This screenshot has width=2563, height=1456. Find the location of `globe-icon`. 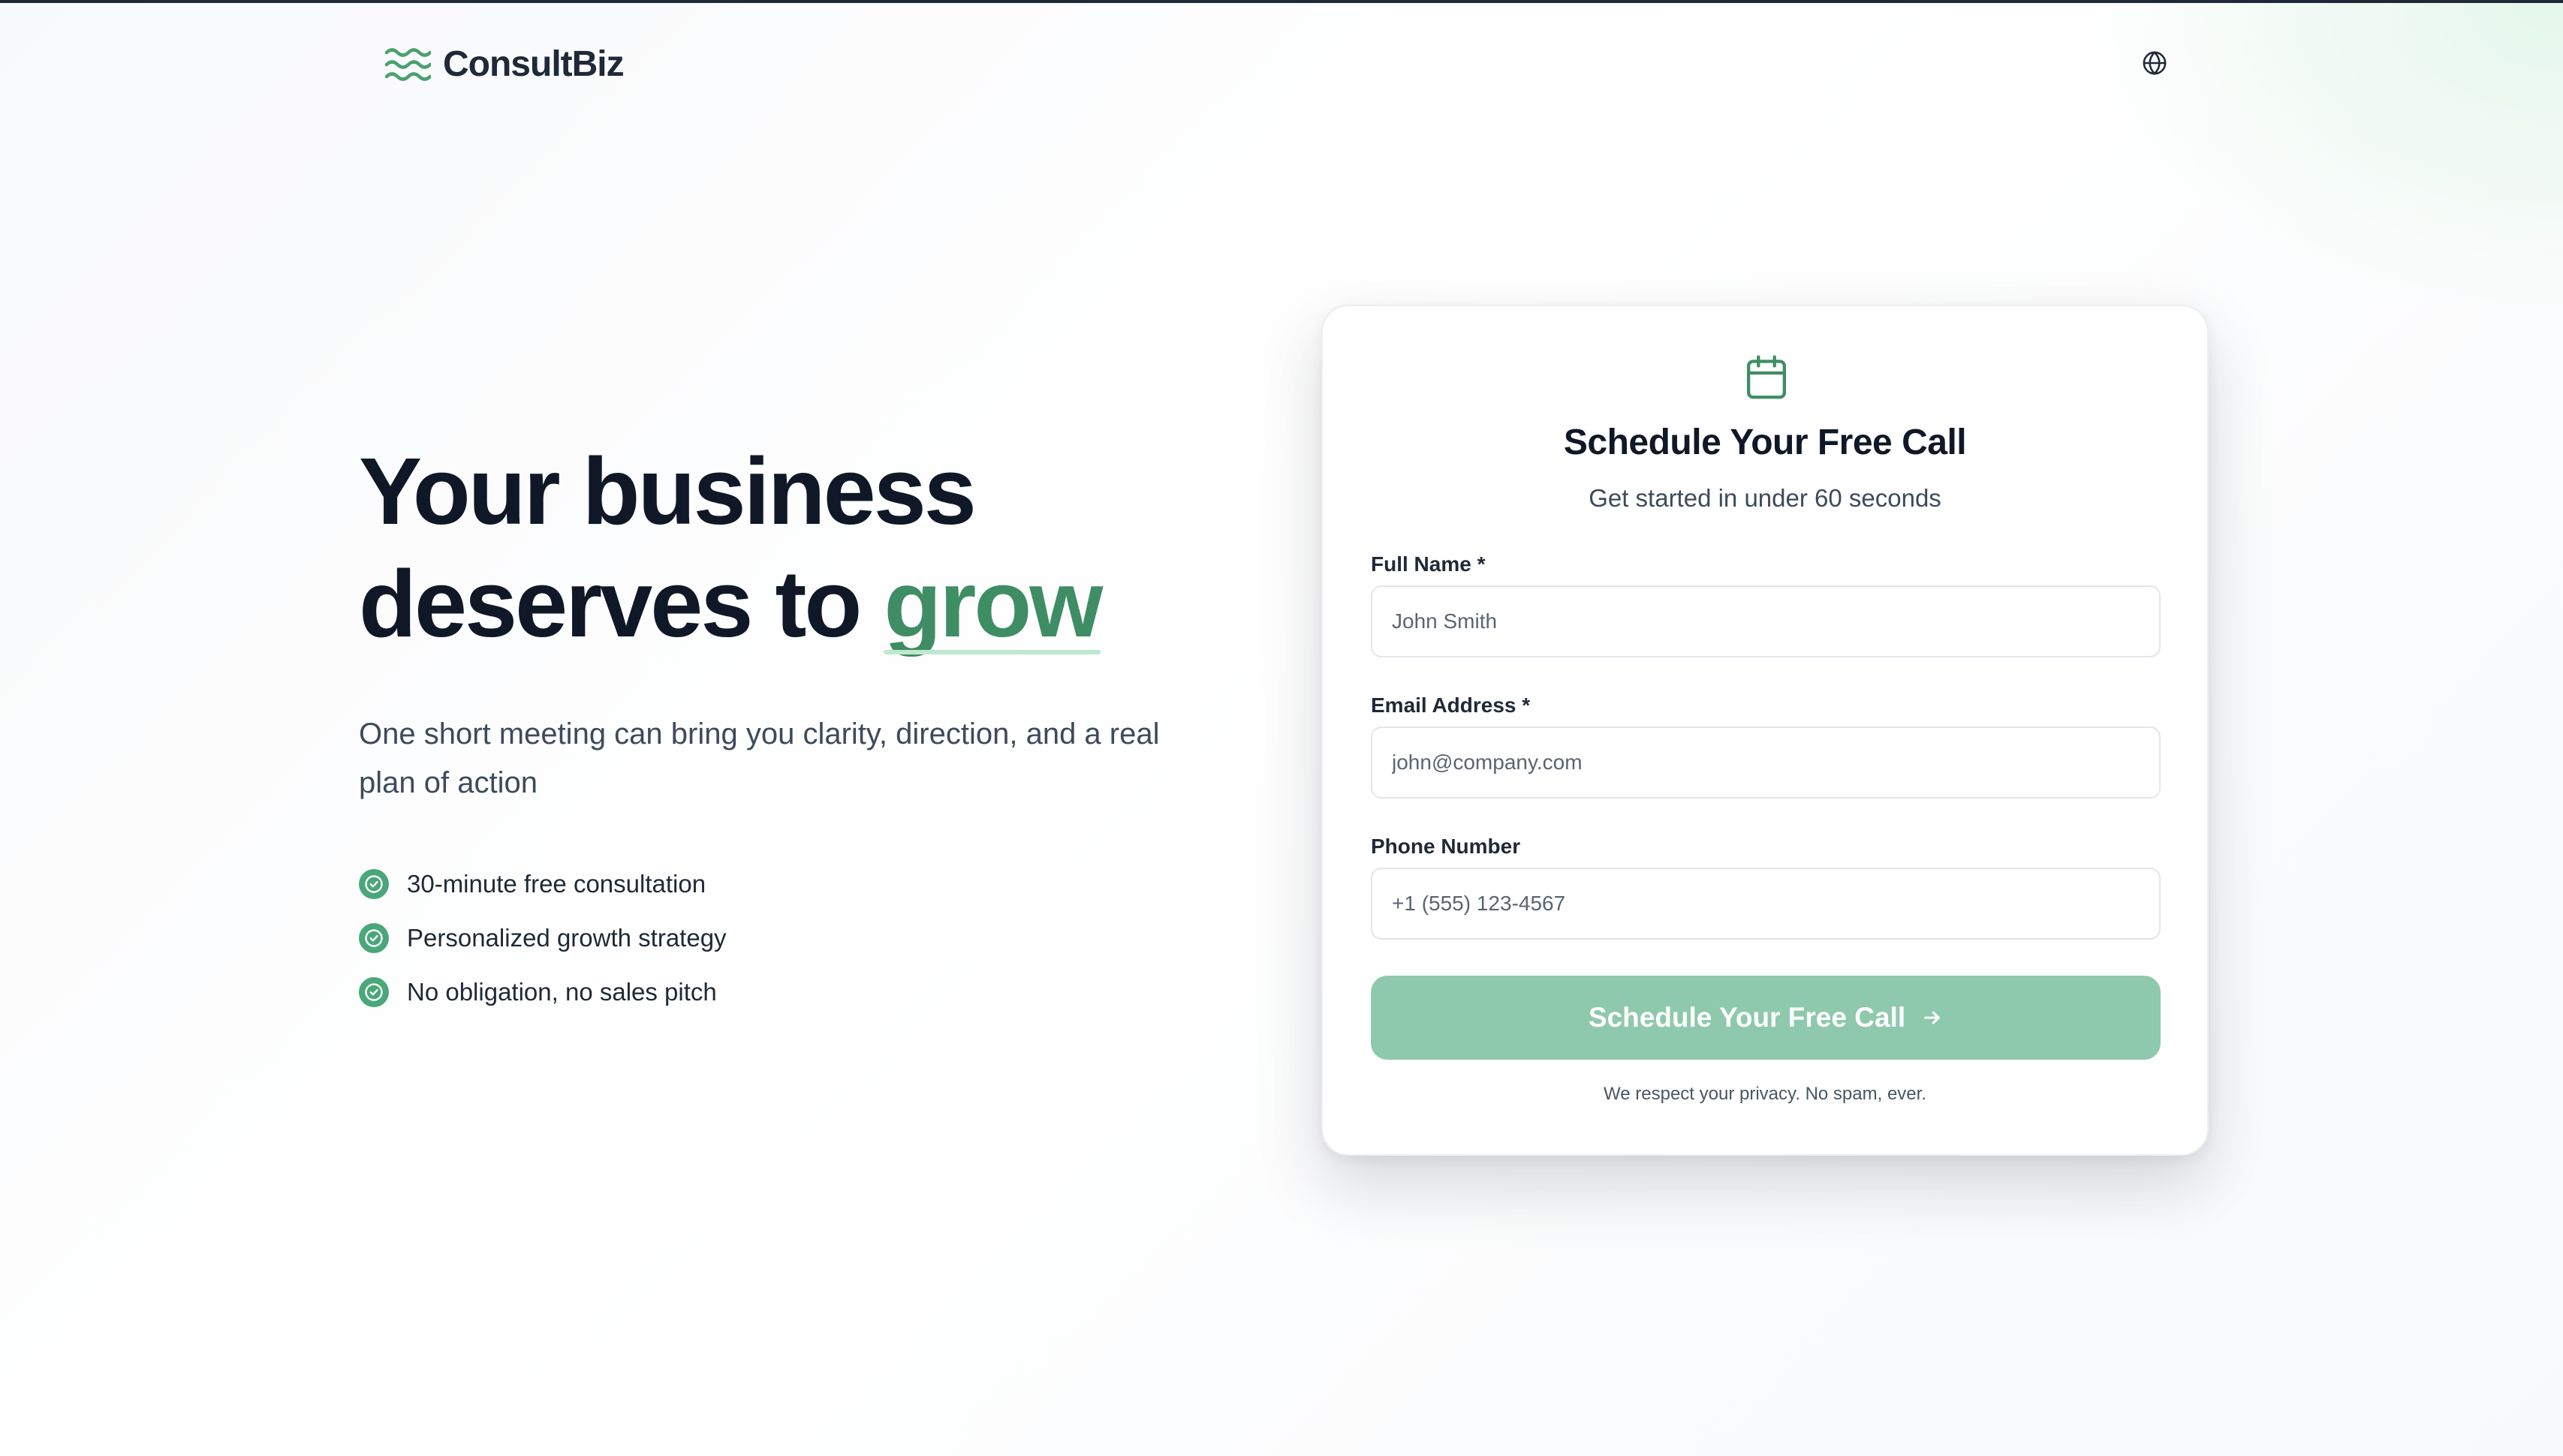

globe-icon is located at coordinates (2155, 63).